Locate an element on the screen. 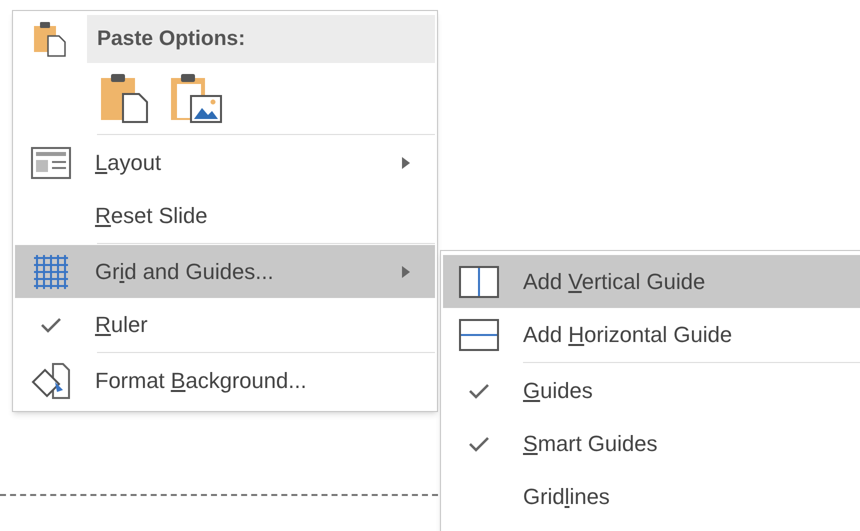  menu-item: Reset Slide is located at coordinates (225, 215).